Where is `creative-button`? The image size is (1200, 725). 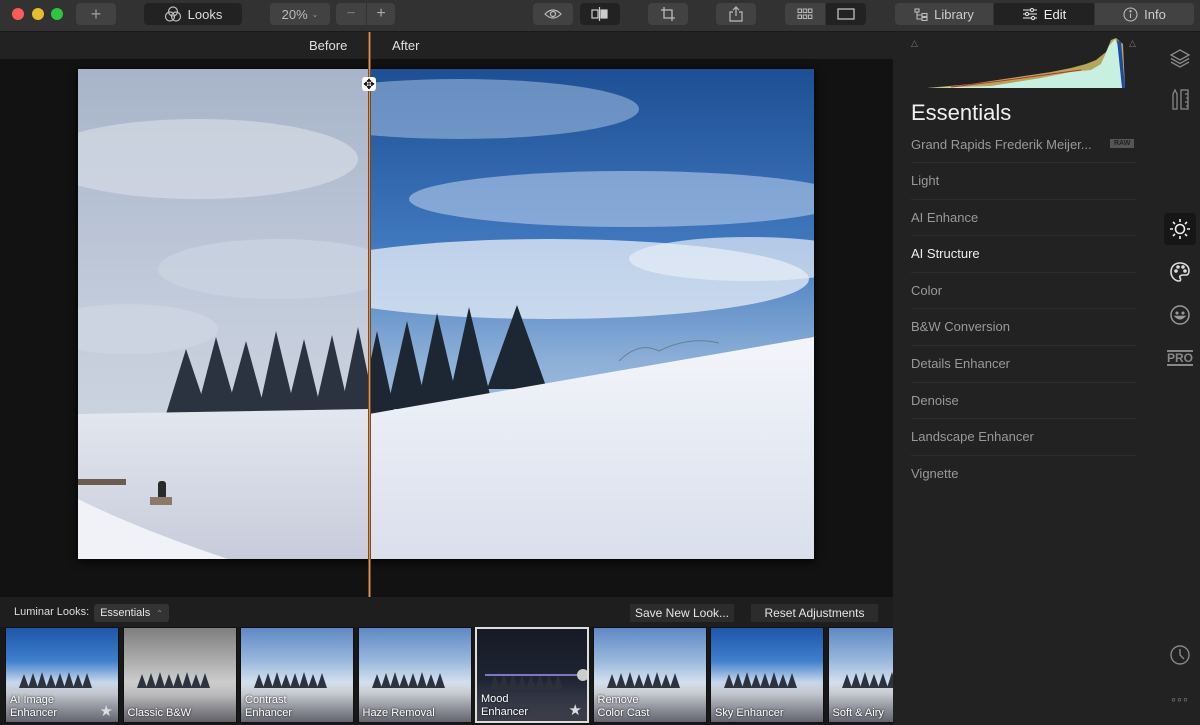
creative-button is located at coordinates (1180, 272).